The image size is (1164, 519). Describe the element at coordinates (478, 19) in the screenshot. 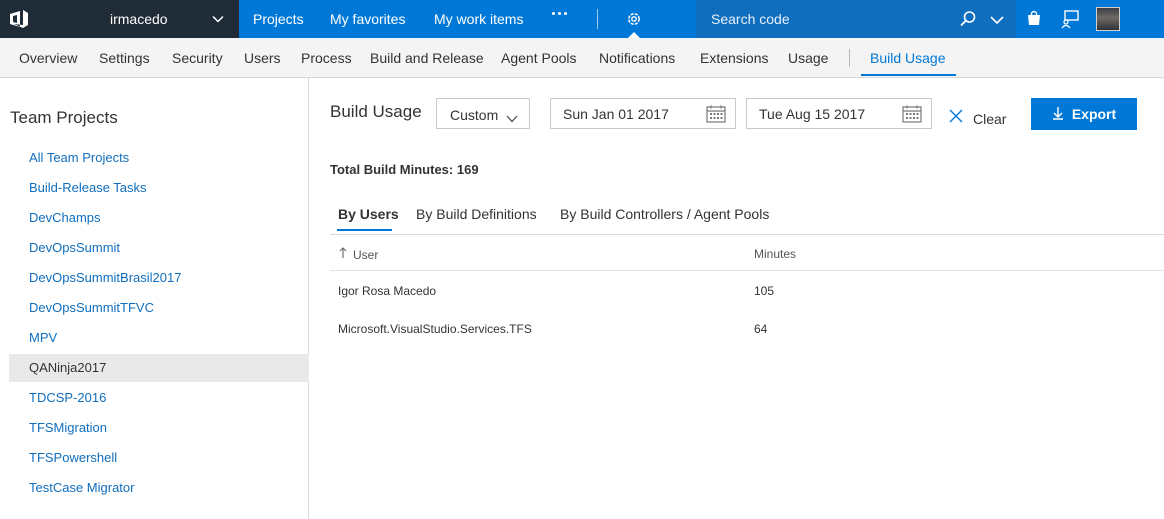

I see `nav-my-work-items: My work items` at that location.